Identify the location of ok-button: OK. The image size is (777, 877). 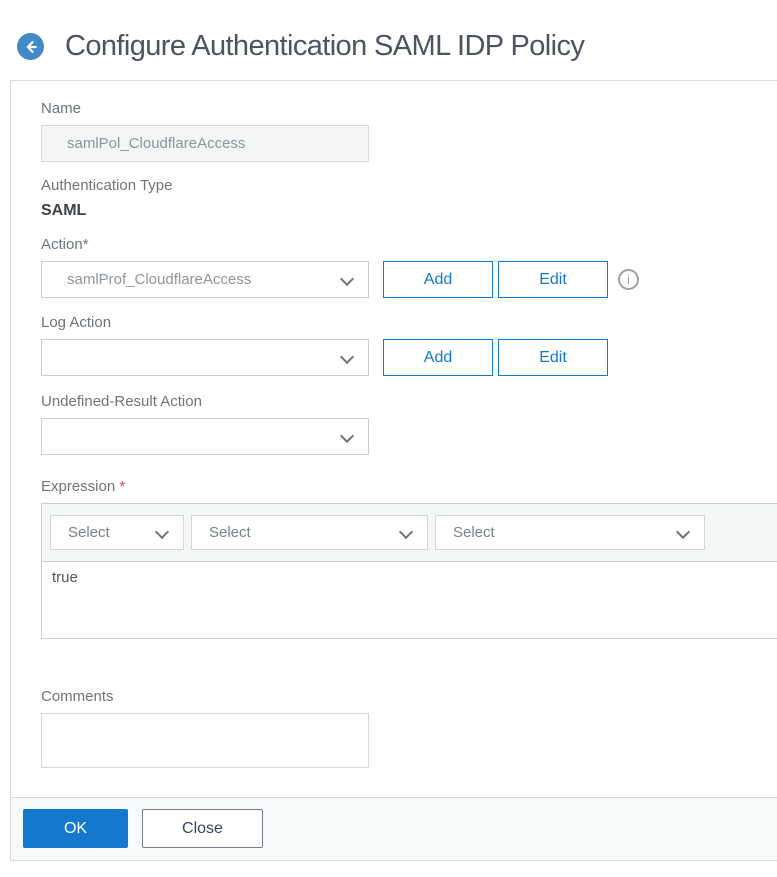
(75, 828).